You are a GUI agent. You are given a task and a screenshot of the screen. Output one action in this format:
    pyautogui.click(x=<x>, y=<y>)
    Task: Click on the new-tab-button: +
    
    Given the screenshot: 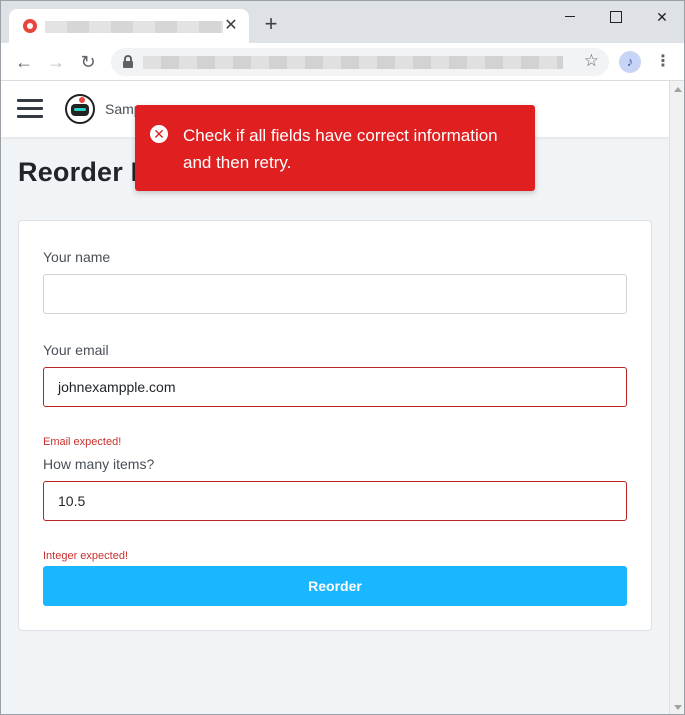 What is the action you would take?
    pyautogui.click(x=271, y=25)
    